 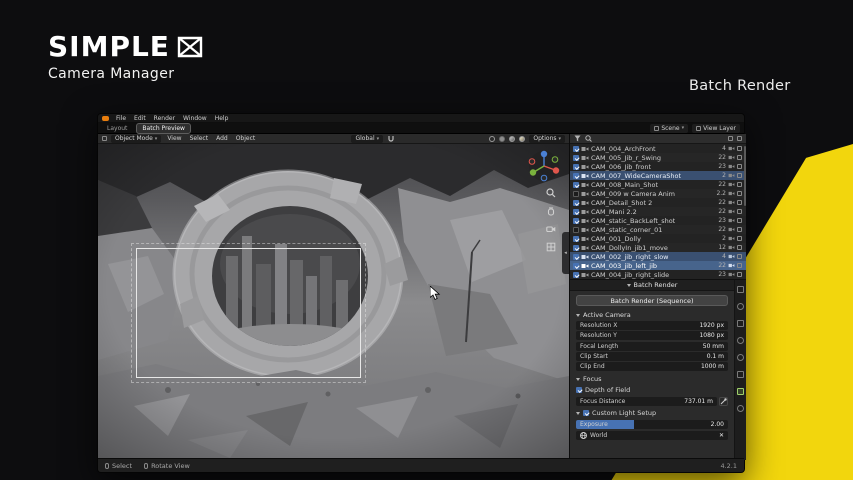 What do you see at coordinates (544, 166) in the screenshot?
I see `navigation-gizmo` at bounding box center [544, 166].